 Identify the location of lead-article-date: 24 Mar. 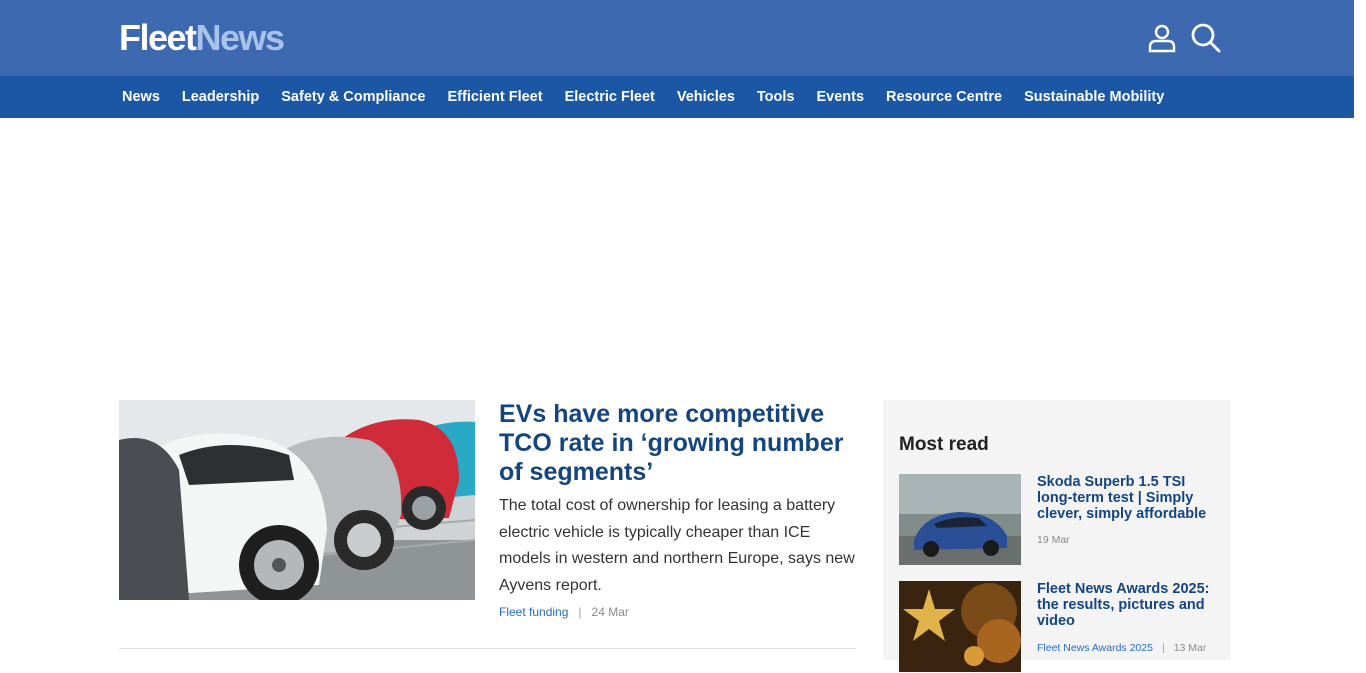
(610, 612).